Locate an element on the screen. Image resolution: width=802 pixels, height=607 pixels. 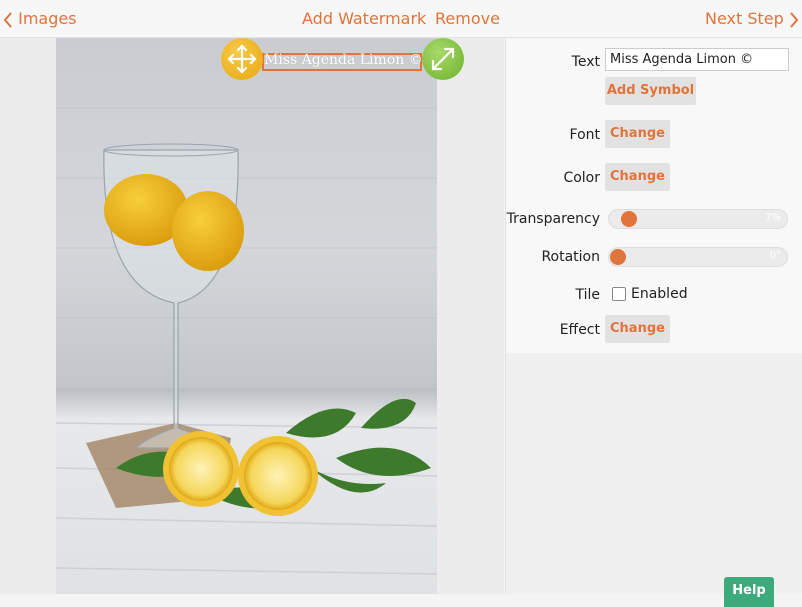
rotation-slider-knob is located at coordinates (618, 257).